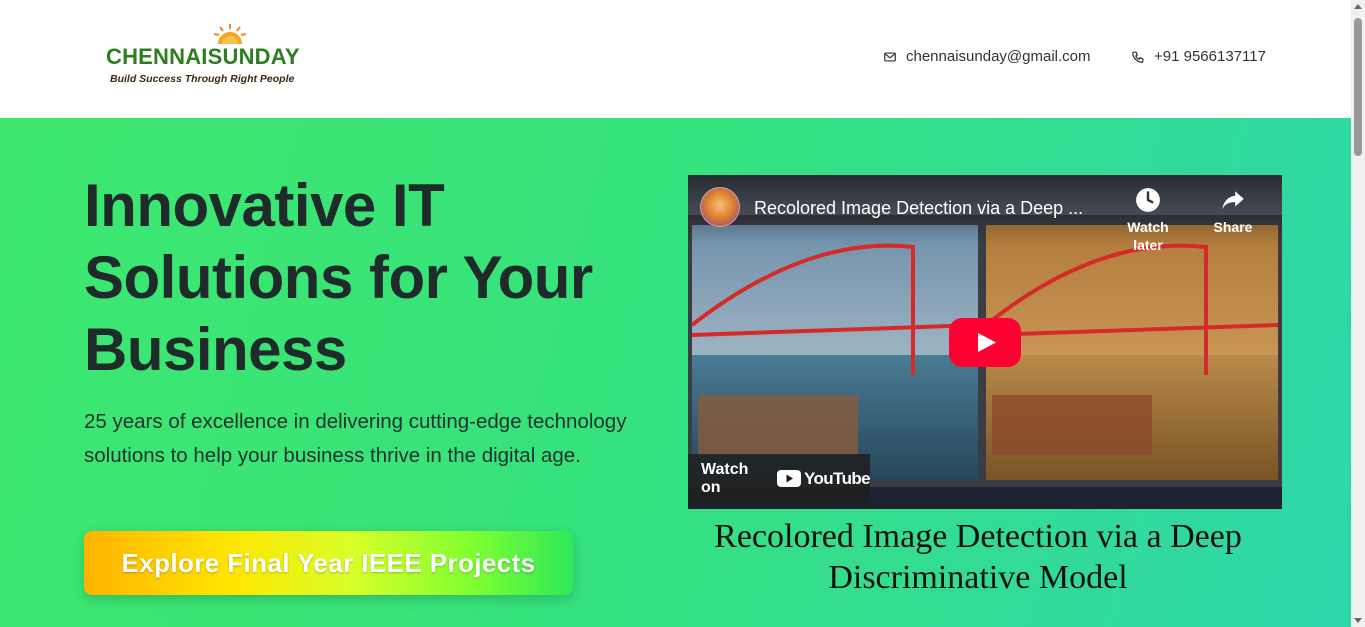  I want to click on clock-icon, so click(1148, 200).